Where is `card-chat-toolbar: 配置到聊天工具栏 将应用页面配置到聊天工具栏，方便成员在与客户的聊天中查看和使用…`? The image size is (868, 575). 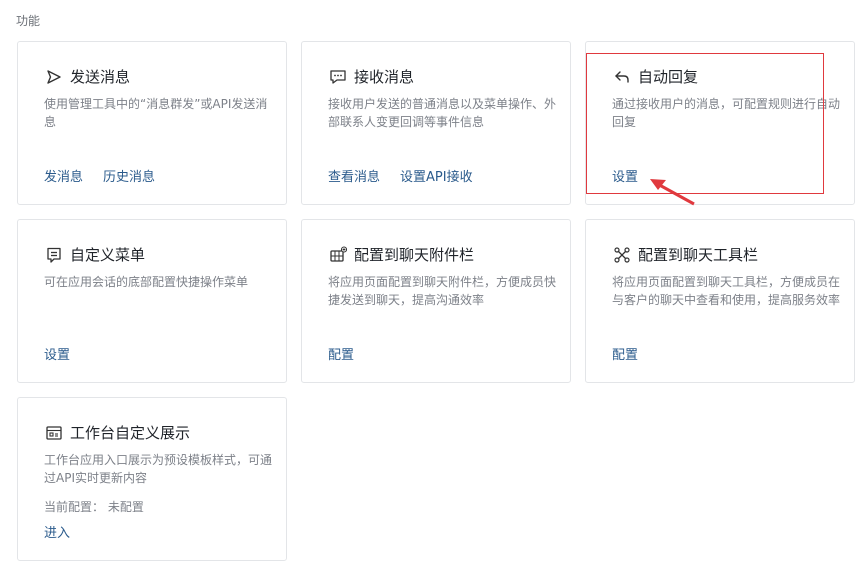 card-chat-toolbar: 配置到聊天工具栏 将应用页面配置到聊天工具栏，方便成员在与客户的聊天中查看和使用… is located at coordinates (720, 301).